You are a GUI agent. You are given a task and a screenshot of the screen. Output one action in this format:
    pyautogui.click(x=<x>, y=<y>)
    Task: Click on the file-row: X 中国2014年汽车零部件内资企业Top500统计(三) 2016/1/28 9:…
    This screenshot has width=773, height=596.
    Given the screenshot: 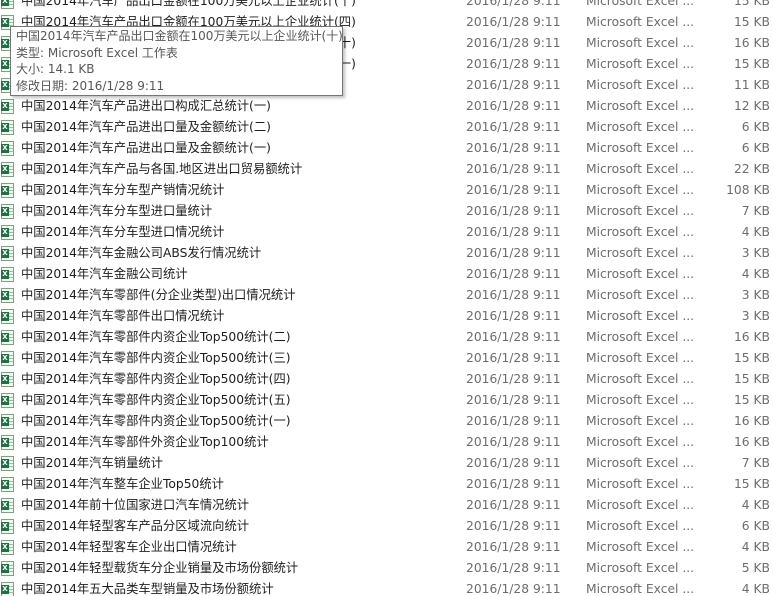 What is the action you would take?
    pyautogui.click(x=386, y=358)
    